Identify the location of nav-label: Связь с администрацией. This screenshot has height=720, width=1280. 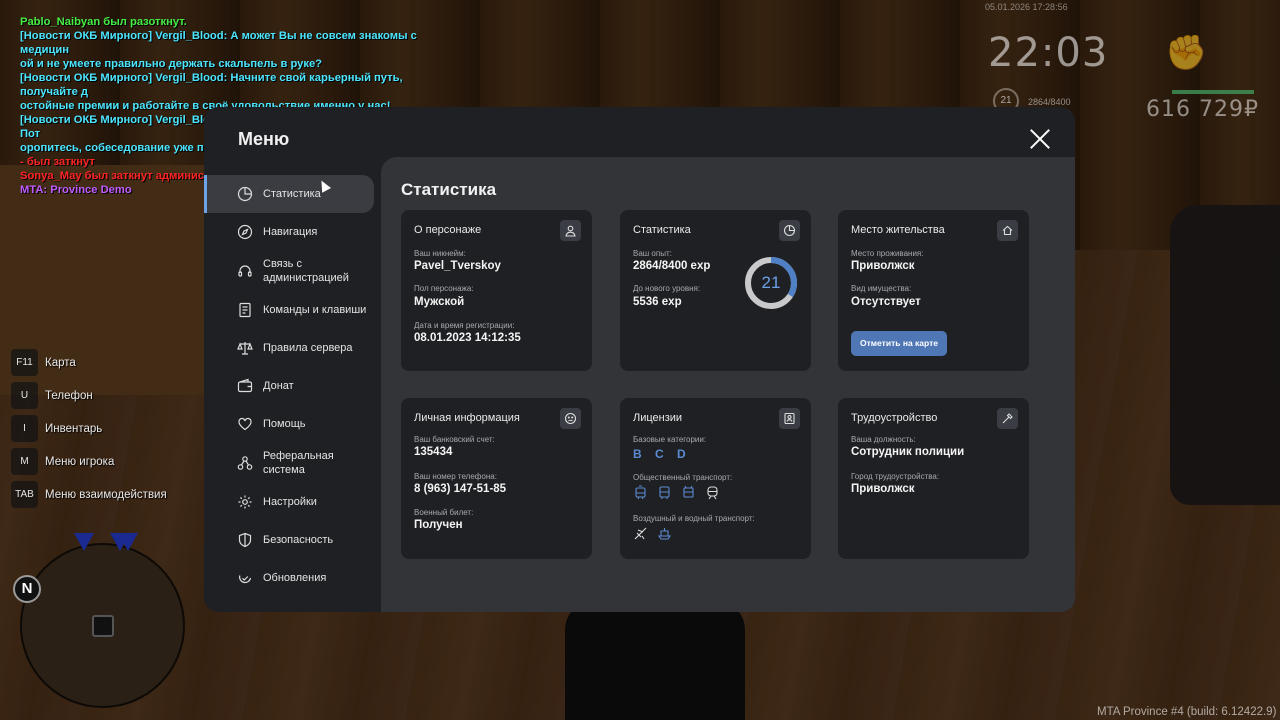
(306, 271).